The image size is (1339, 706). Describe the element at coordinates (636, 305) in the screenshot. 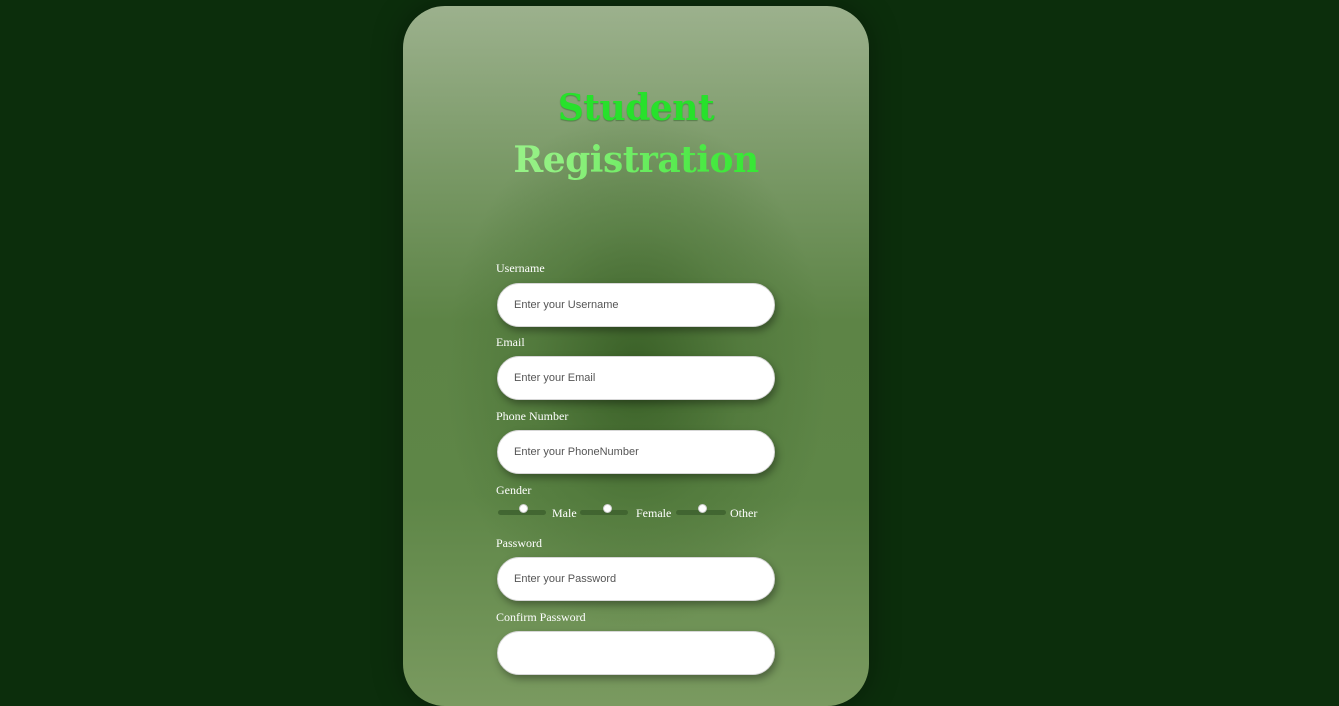

I see `username-input` at that location.